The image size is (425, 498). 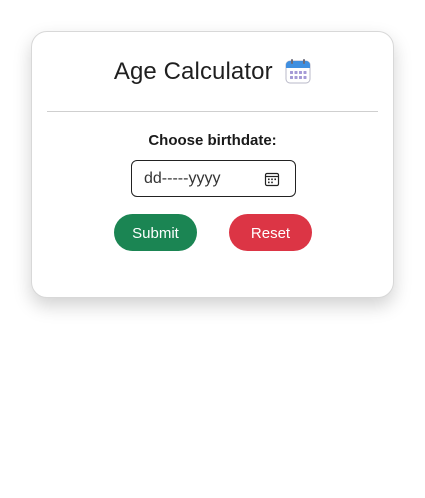 I want to click on birthdate-input: dd-----yyyy, so click(x=213, y=178).